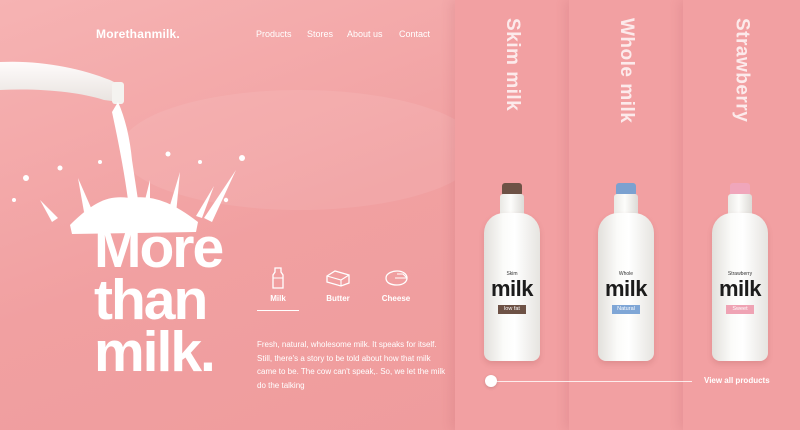 The height and width of the screenshot is (430, 800). What do you see at coordinates (320, 34) in the screenshot?
I see `nav-item-stores: Stores` at bounding box center [320, 34].